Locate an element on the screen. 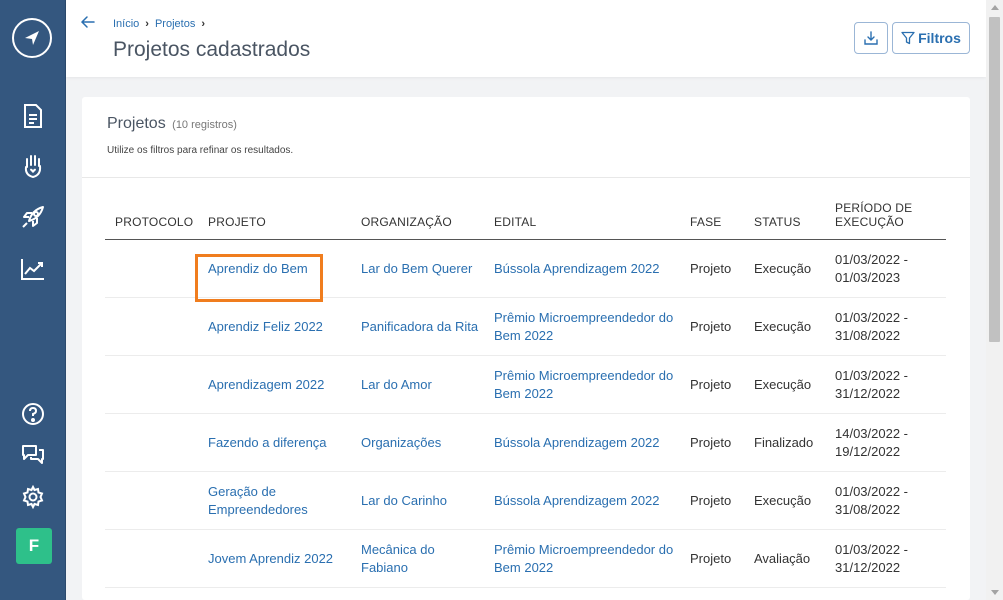 Image resolution: width=1003 pixels, height=600 pixels. card-title: Projetos (10 registros) is located at coordinates (172, 124).